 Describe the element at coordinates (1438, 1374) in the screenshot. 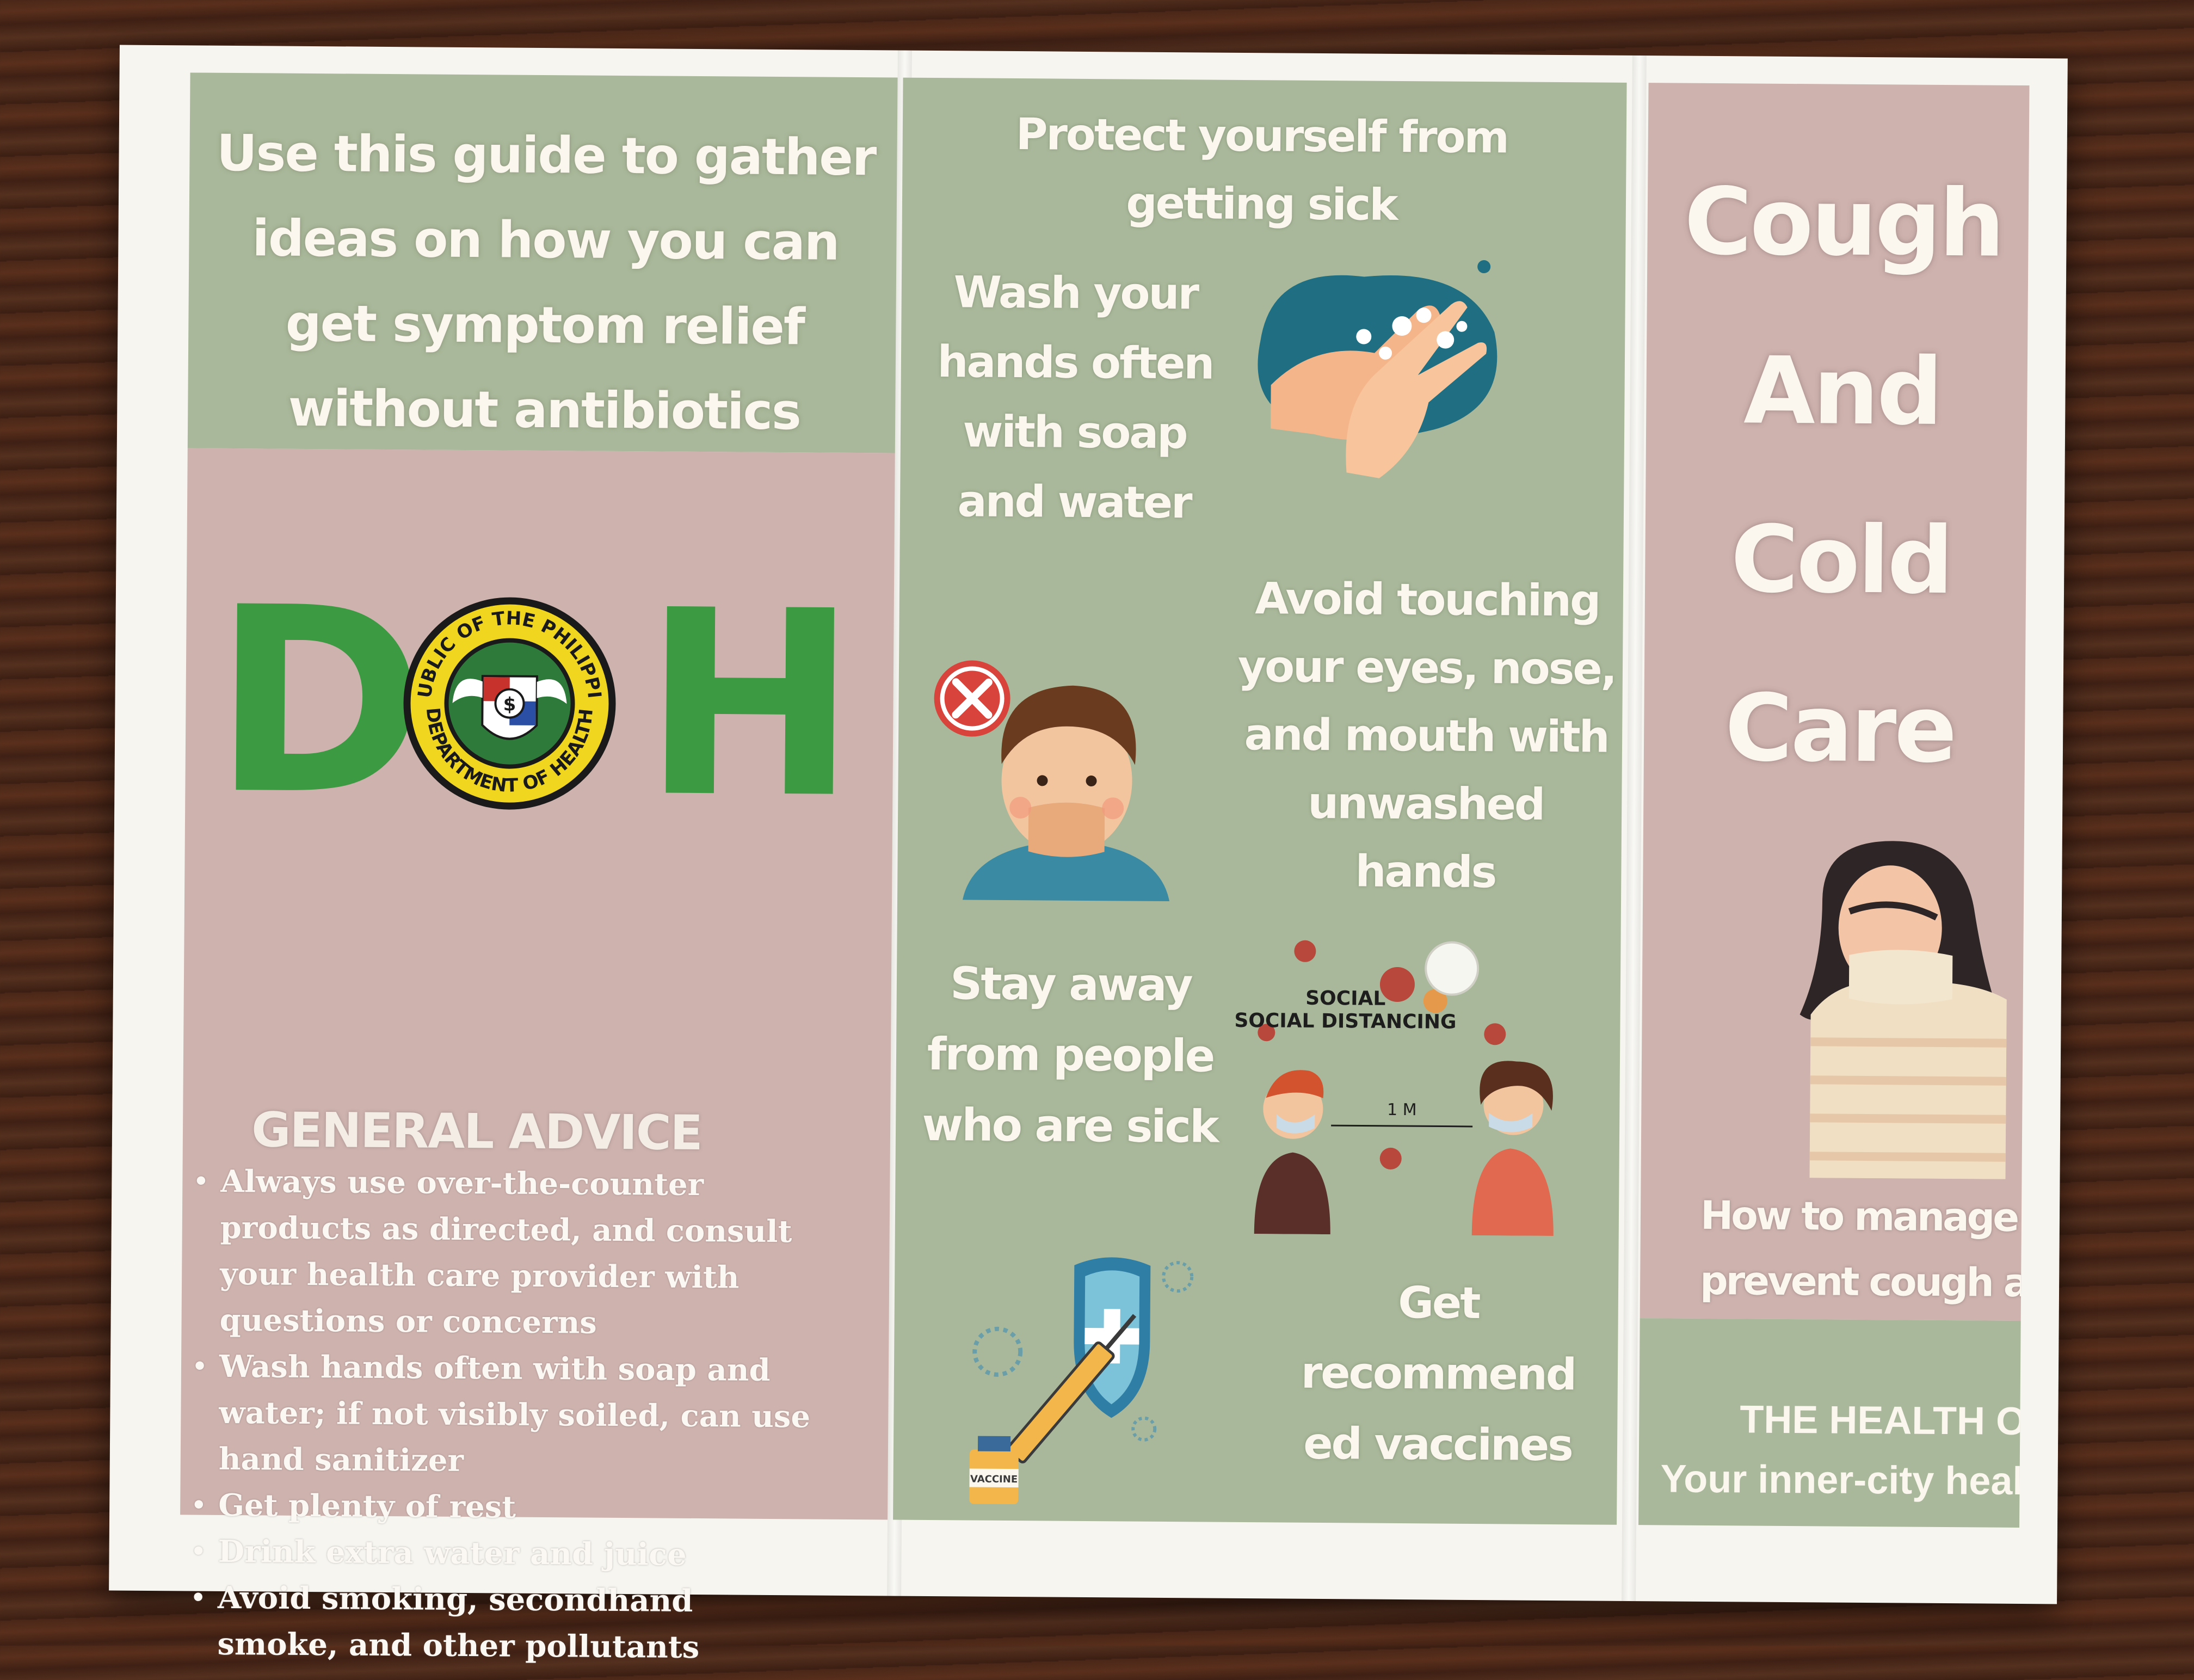

I see `tip-vaccines: Get recommend ed vaccines` at that location.